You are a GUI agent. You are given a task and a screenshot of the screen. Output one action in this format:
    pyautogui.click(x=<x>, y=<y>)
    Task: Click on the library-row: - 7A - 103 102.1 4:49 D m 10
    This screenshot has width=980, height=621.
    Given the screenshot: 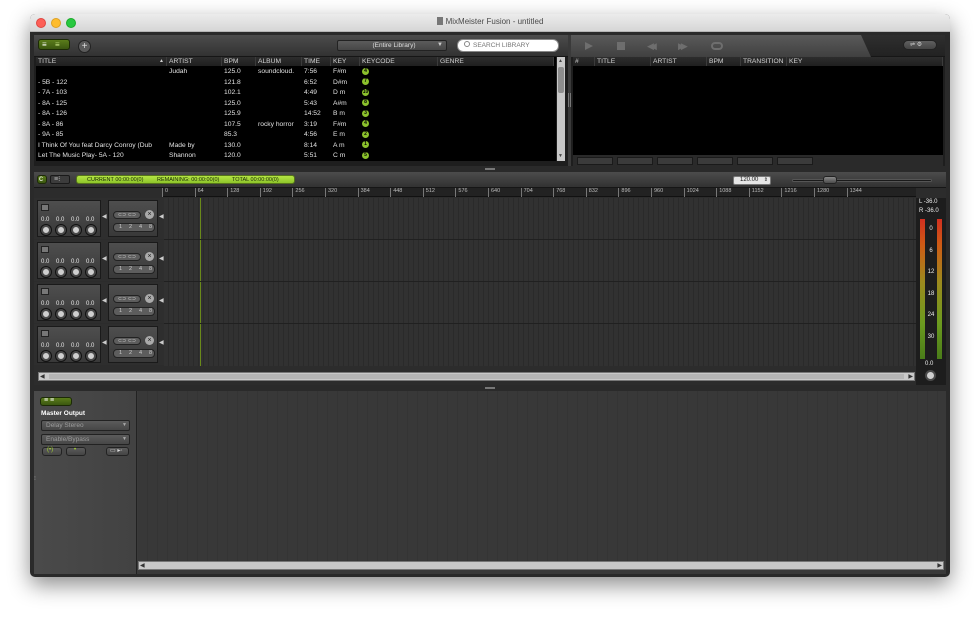 What is the action you would take?
    pyautogui.click(x=295, y=93)
    